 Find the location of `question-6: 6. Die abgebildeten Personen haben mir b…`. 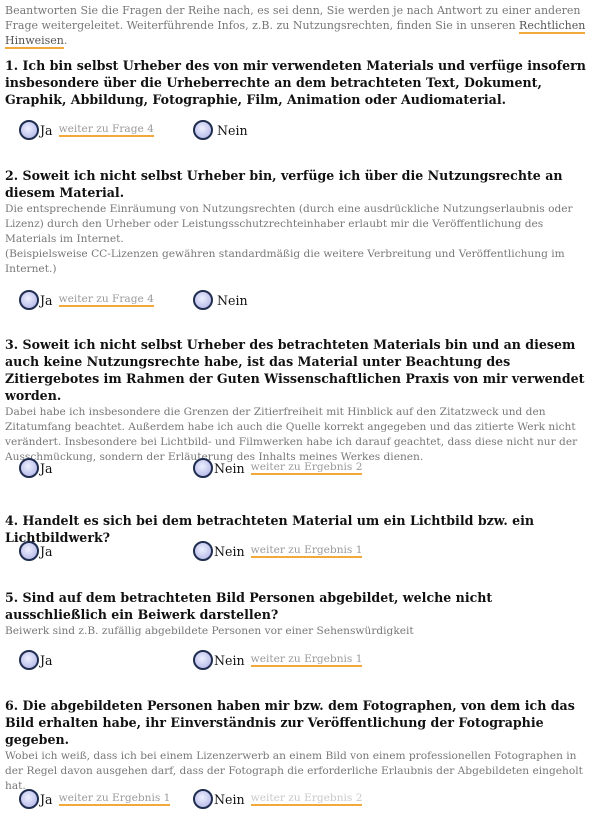

question-6: 6. Die abgebildeten Personen haben mir b… is located at coordinates (297, 745).